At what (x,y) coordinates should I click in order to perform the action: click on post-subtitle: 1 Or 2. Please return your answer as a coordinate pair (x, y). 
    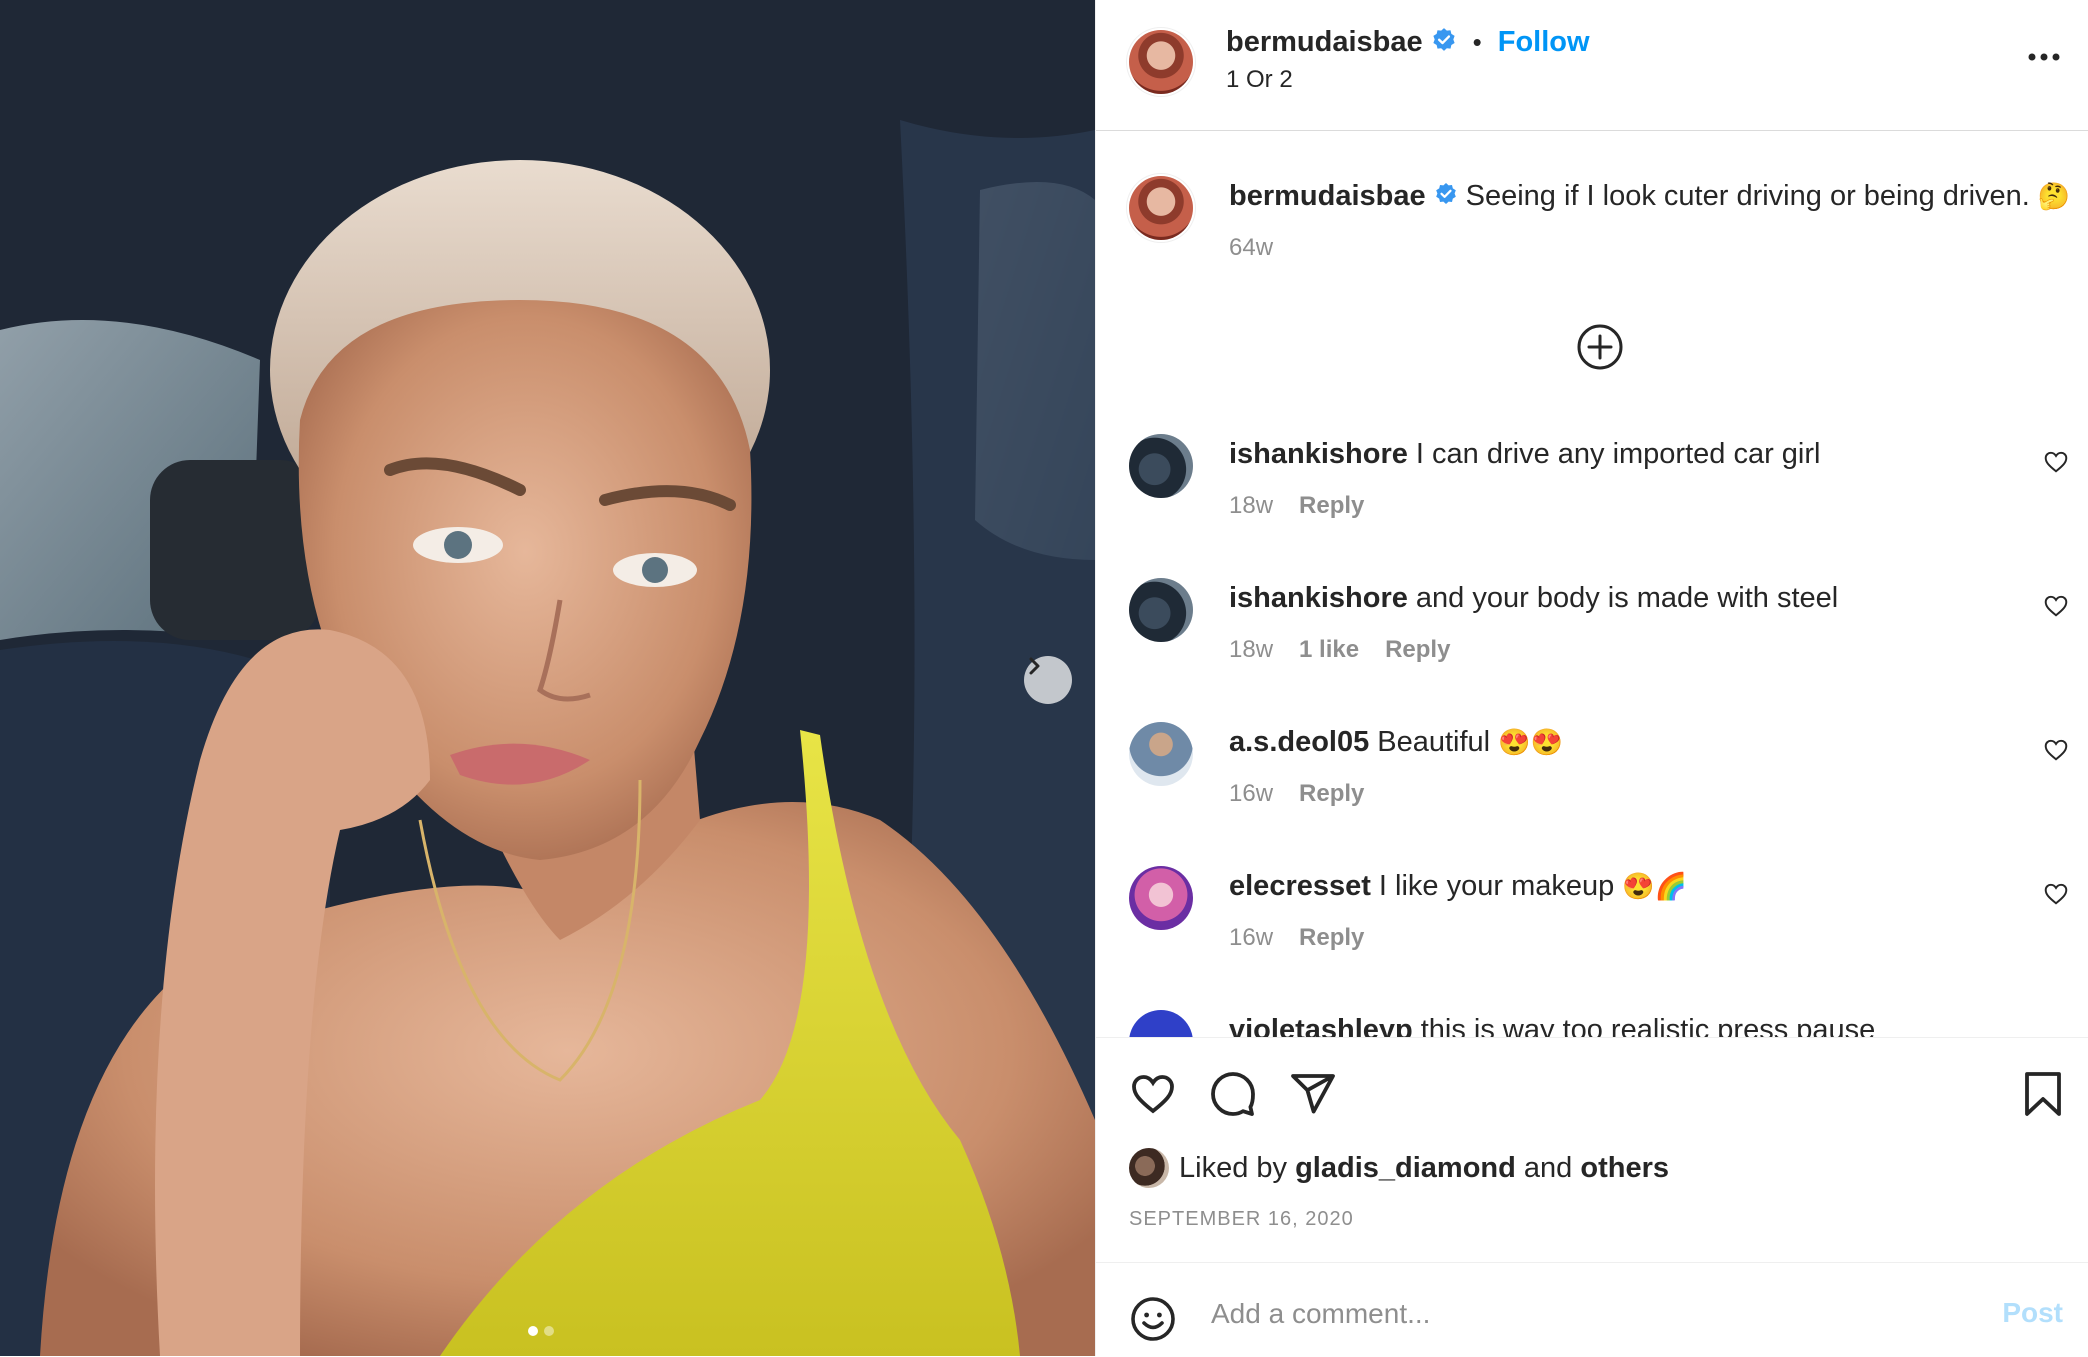
    Looking at the image, I should click on (1259, 80).